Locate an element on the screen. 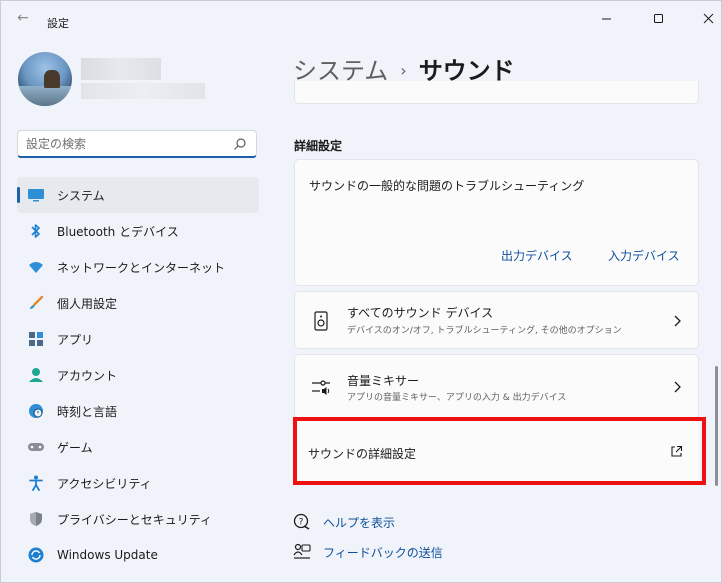 The image size is (722, 583). section-label-advanced: 詳細設定 is located at coordinates (318, 146).